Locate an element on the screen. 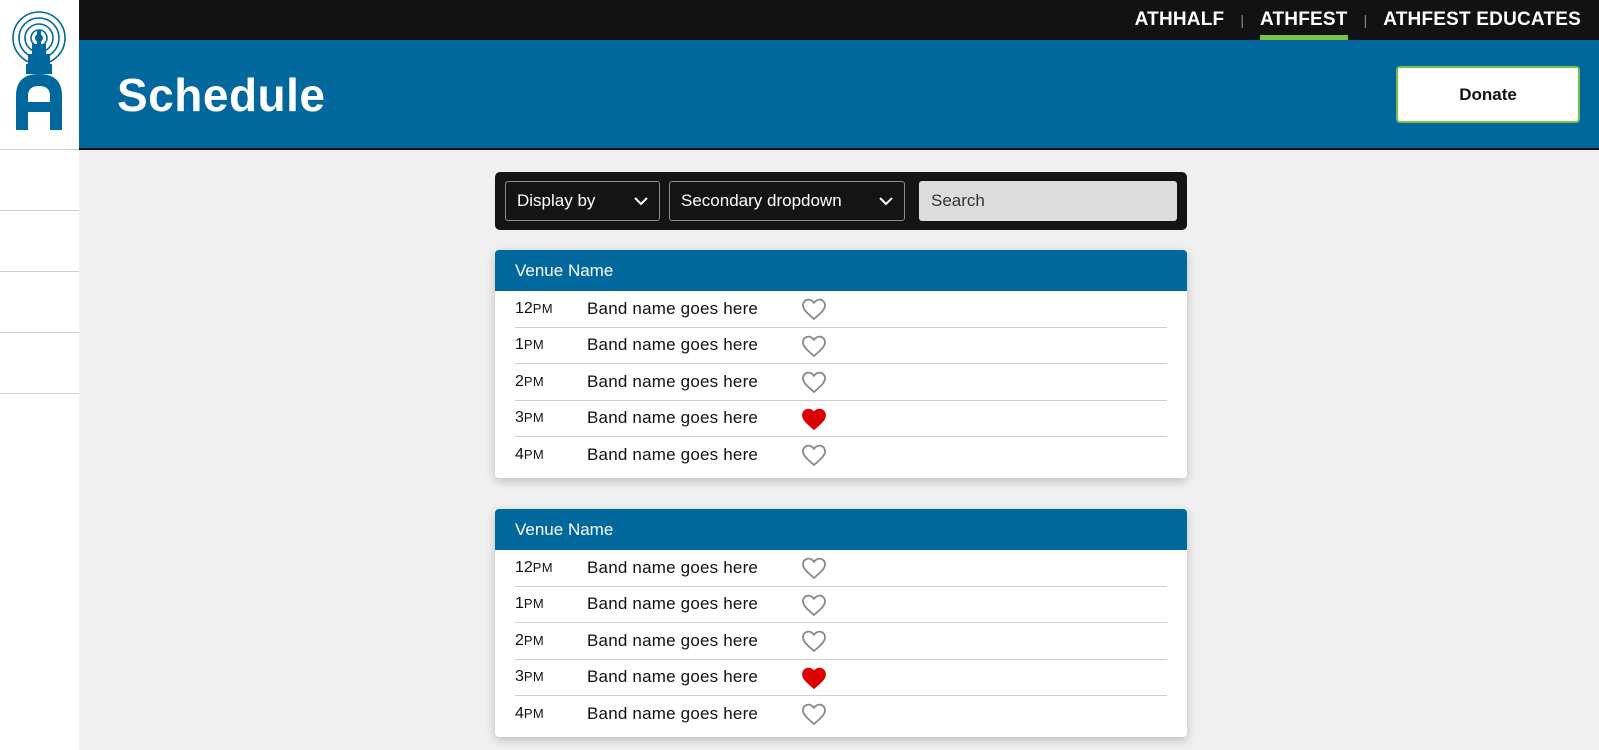  display-by-dropdown: Display by is located at coordinates (582, 201).